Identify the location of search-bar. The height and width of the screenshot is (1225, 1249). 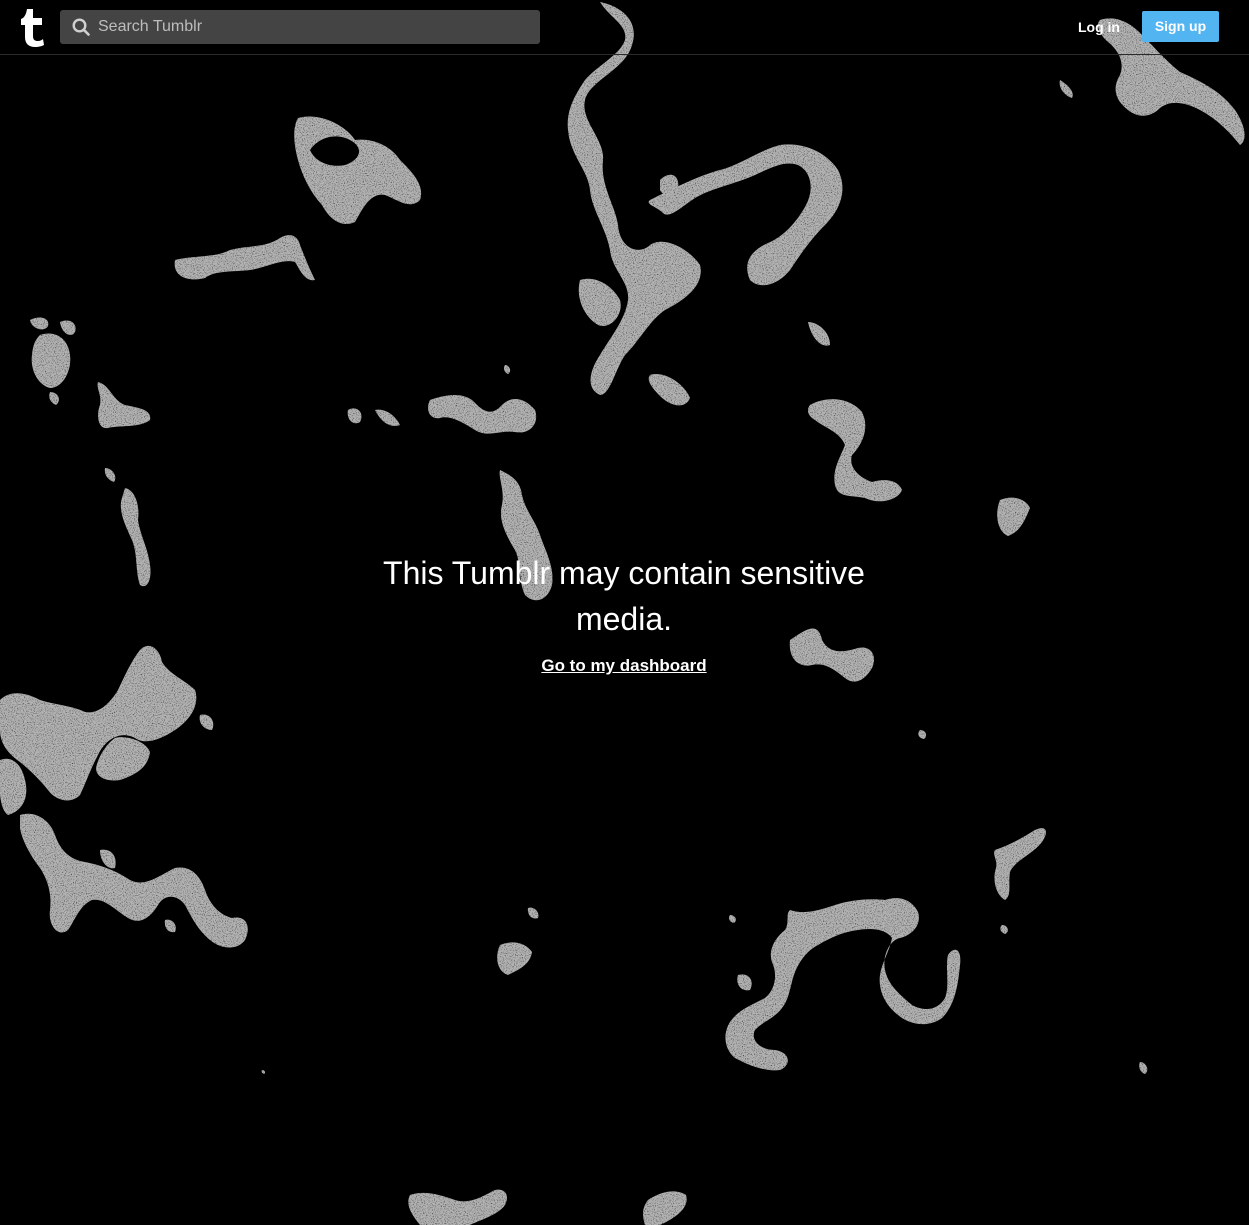
(300, 27).